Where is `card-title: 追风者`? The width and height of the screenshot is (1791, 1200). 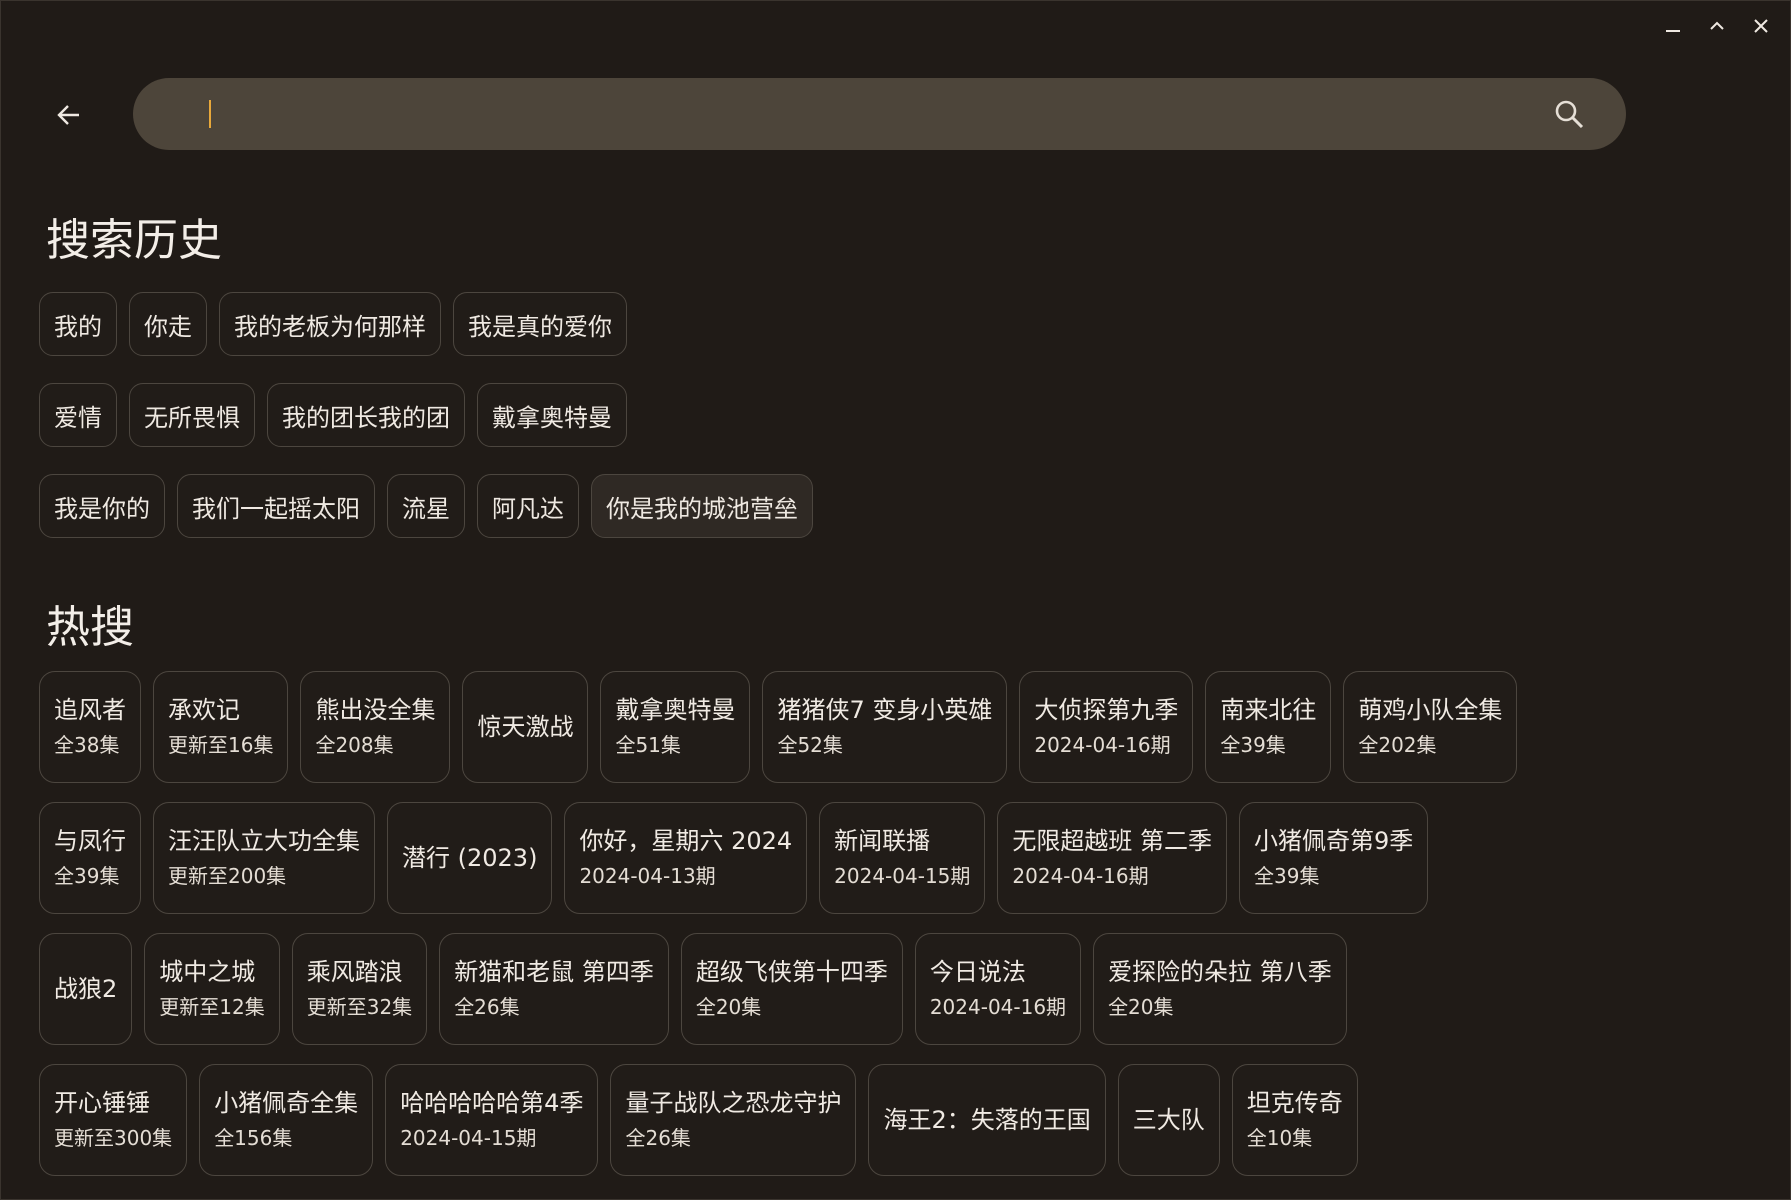
card-title: 追风者 is located at coordinates (90, 710).